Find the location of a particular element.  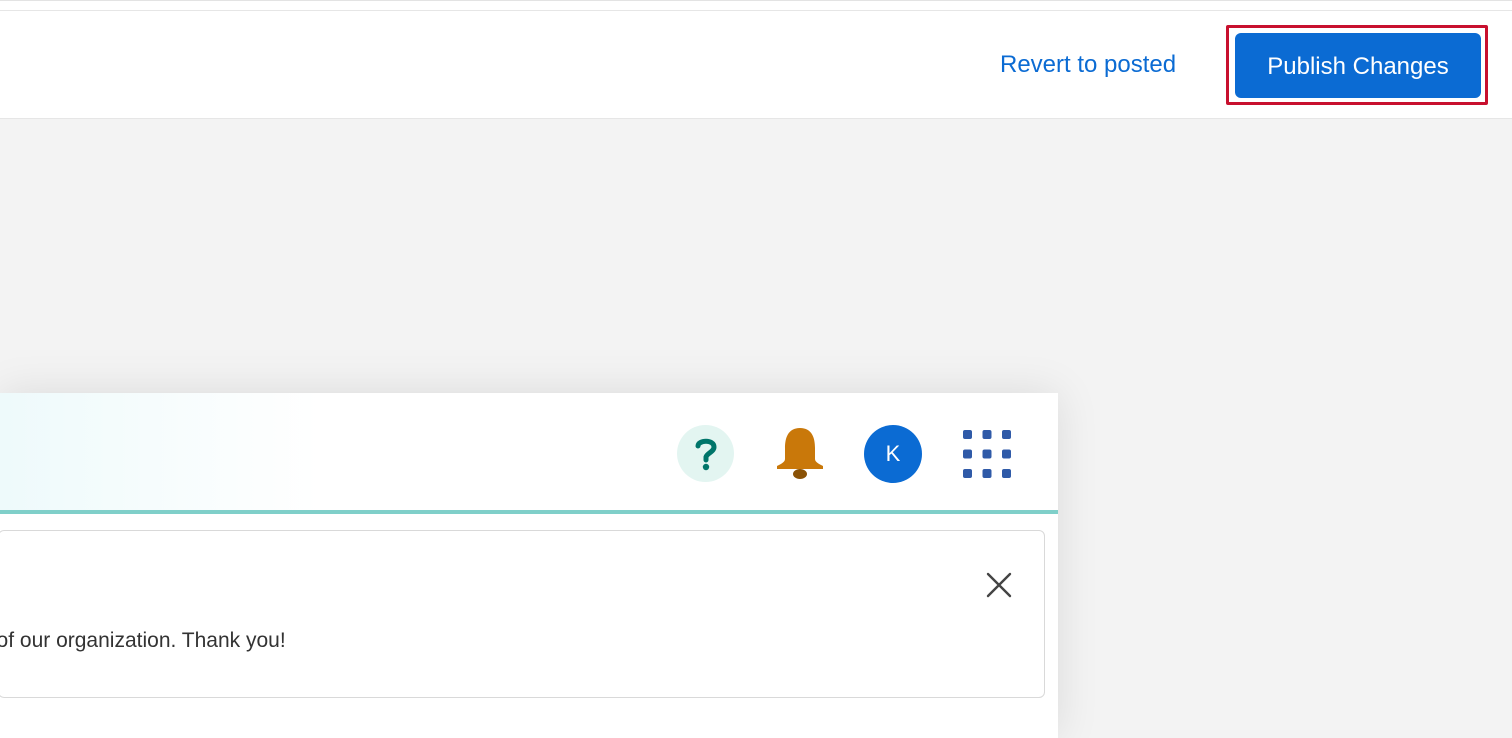

preview-header: K is located at coordinates (529, 453).